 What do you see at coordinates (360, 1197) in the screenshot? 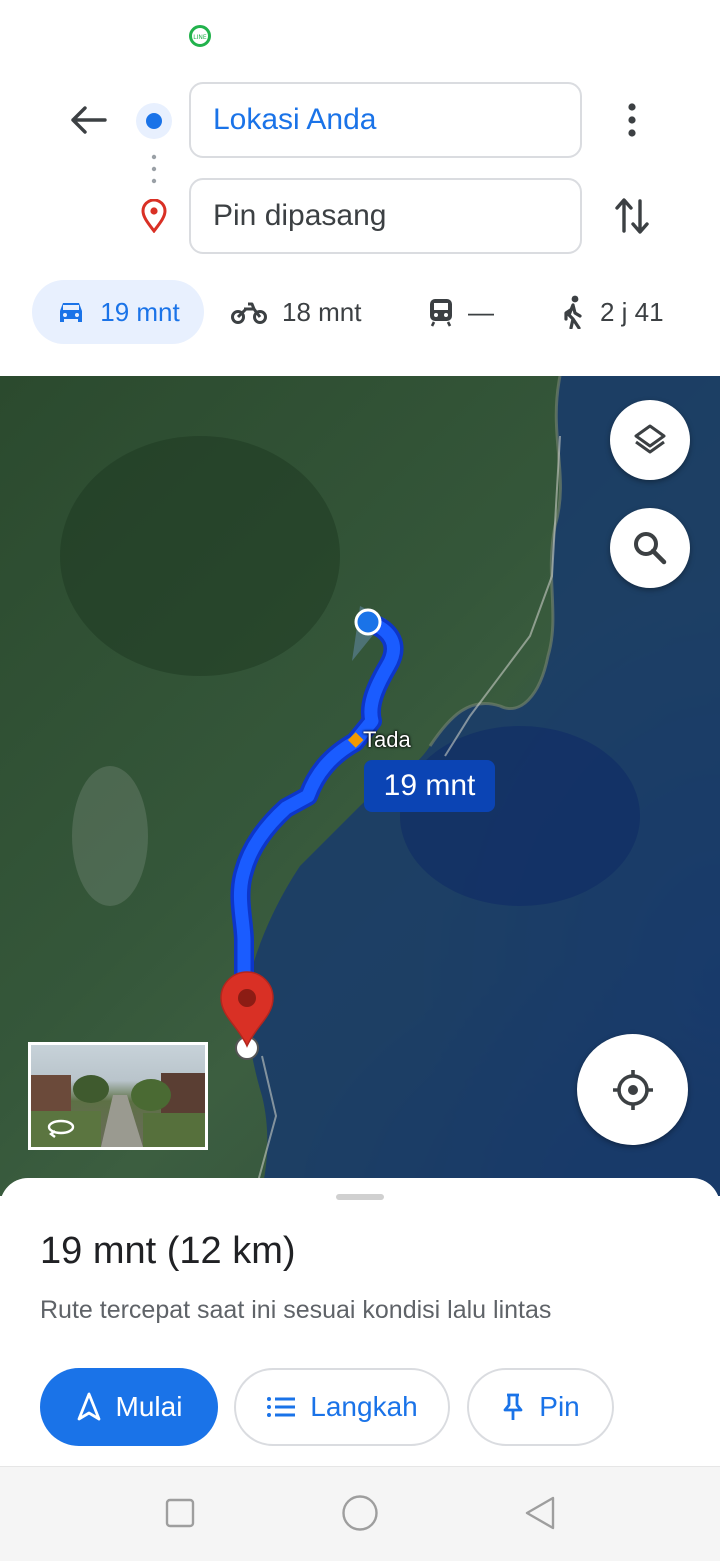
I see `drag-handle` at bounding box center [360, 1197].